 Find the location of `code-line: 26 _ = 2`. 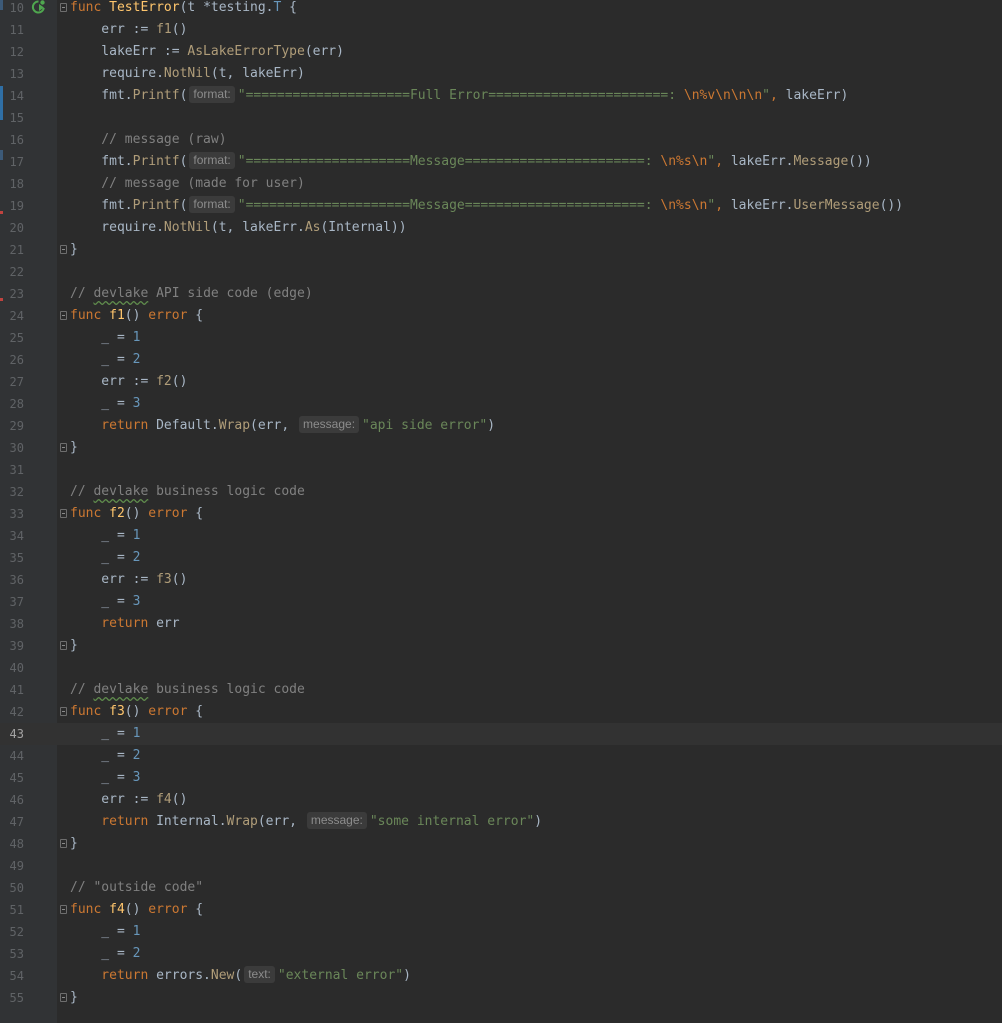

code-line: 26 _ = 2 is located at coordinates (501, 360).